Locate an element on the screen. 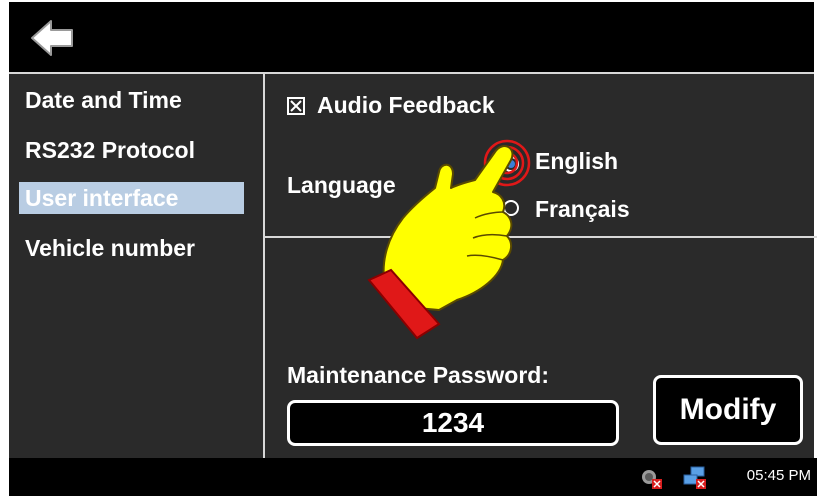 The image size is (817, 496). radio-francais is located at coordinates (511, 208).